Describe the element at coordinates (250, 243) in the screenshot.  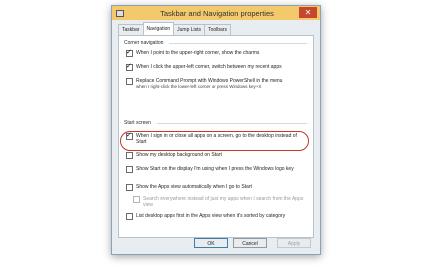
I see `cancel-button: Cancel` at that location.